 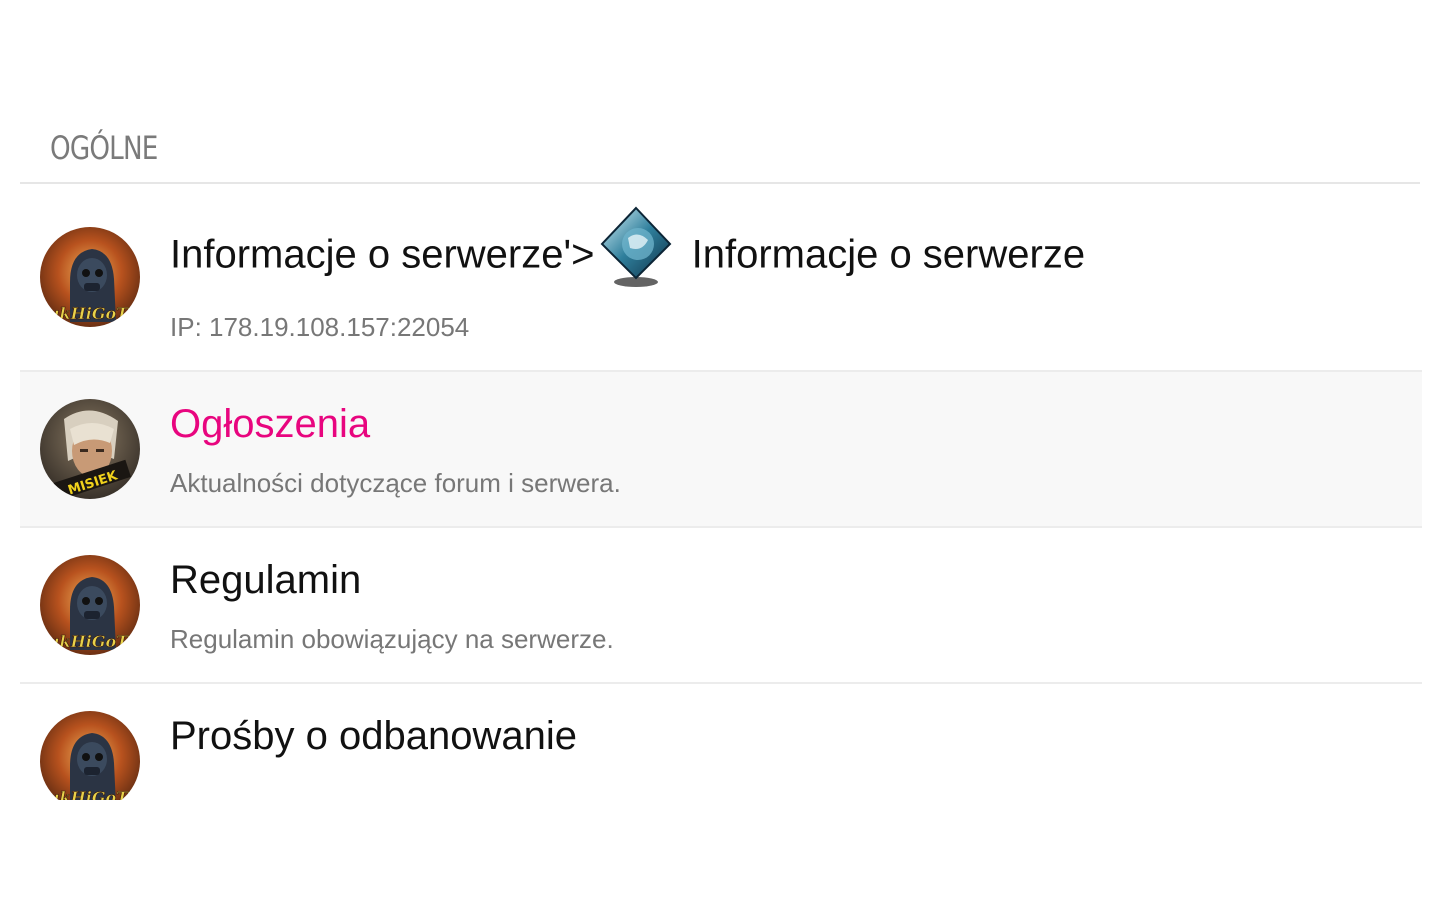 I want to click on viewport-clip, so click(x=720, y=850).